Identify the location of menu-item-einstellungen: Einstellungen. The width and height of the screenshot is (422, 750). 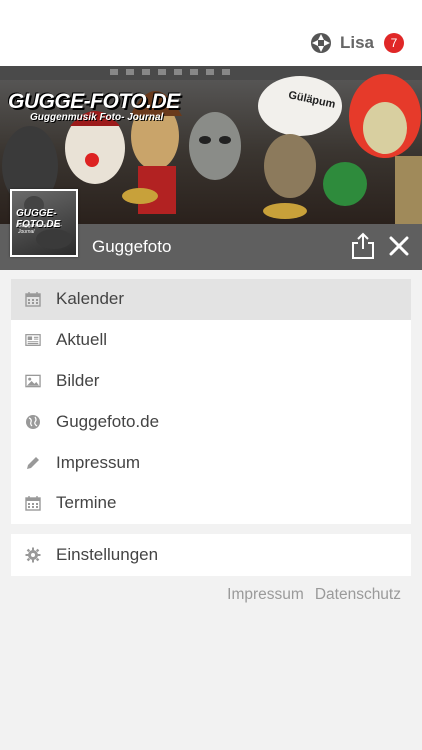
(211, 555).